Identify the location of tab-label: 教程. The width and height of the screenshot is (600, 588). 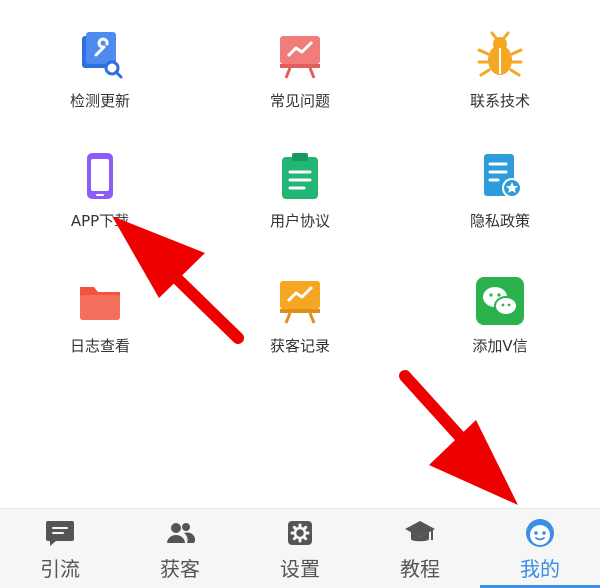
(420, 569).